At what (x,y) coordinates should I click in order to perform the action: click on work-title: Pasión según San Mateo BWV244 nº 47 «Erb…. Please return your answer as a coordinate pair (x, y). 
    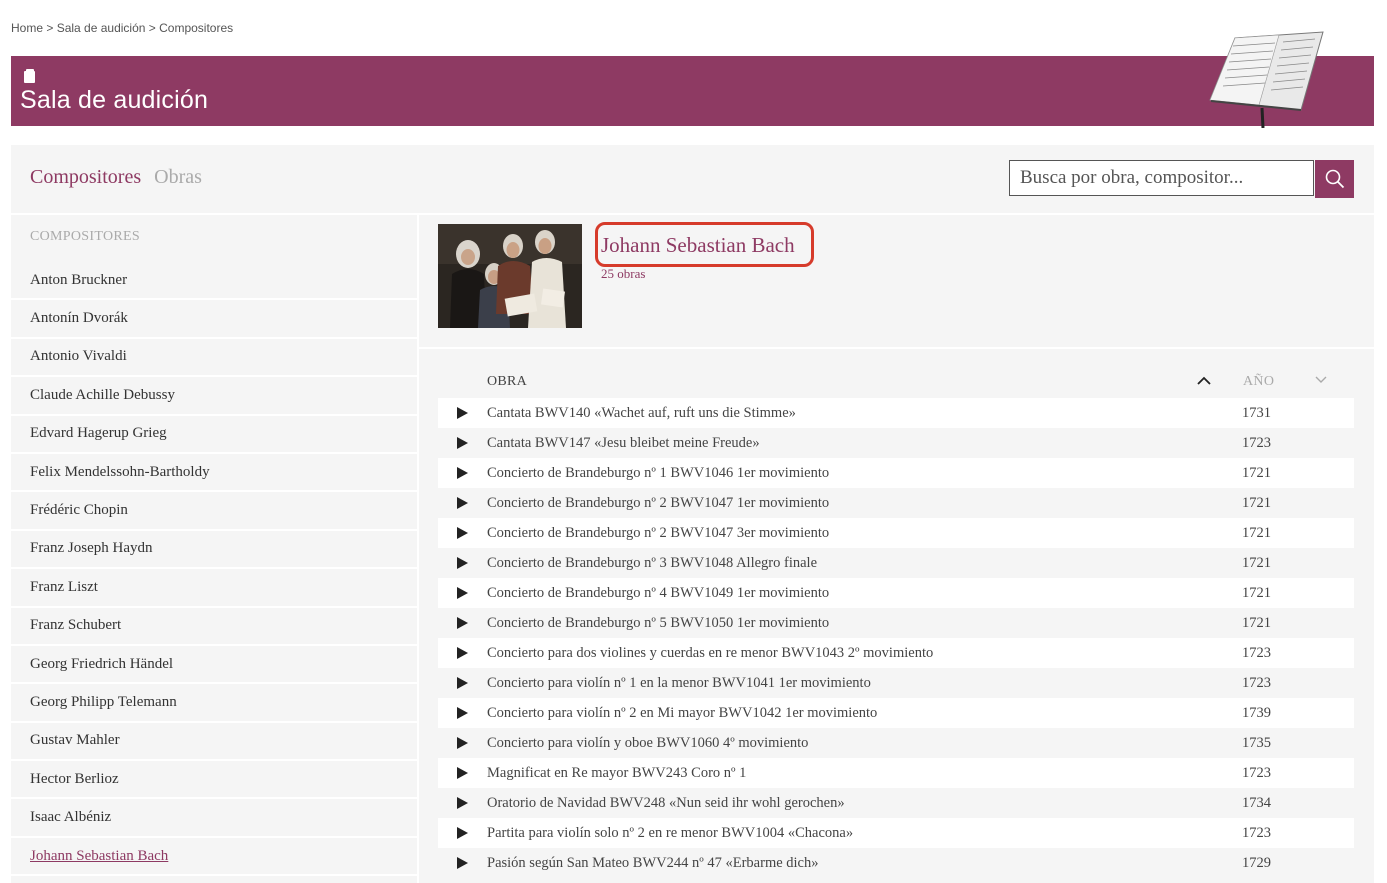
    Looking at the image, I should click on (653, 862).